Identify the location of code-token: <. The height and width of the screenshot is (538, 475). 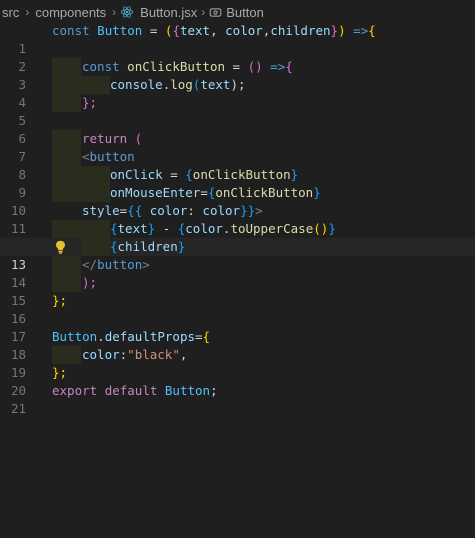
(86, 156).